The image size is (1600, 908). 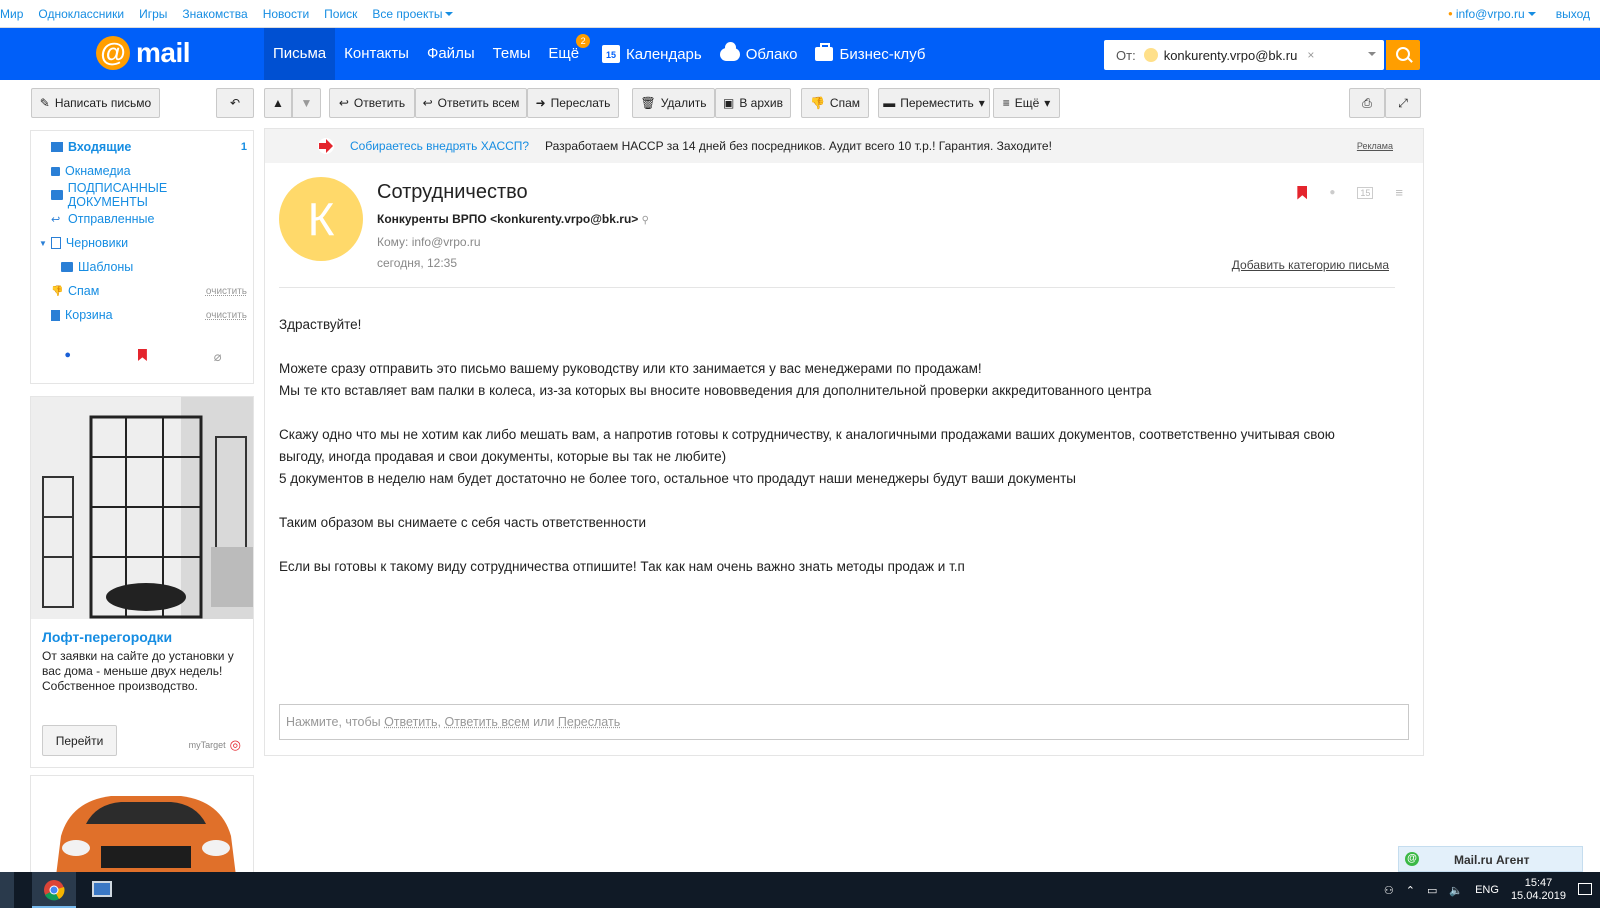 What do you see at coordinates (153, 14) in the screenshot?
I see `portal-link-games: Игры` at bounding box center [153, 14].